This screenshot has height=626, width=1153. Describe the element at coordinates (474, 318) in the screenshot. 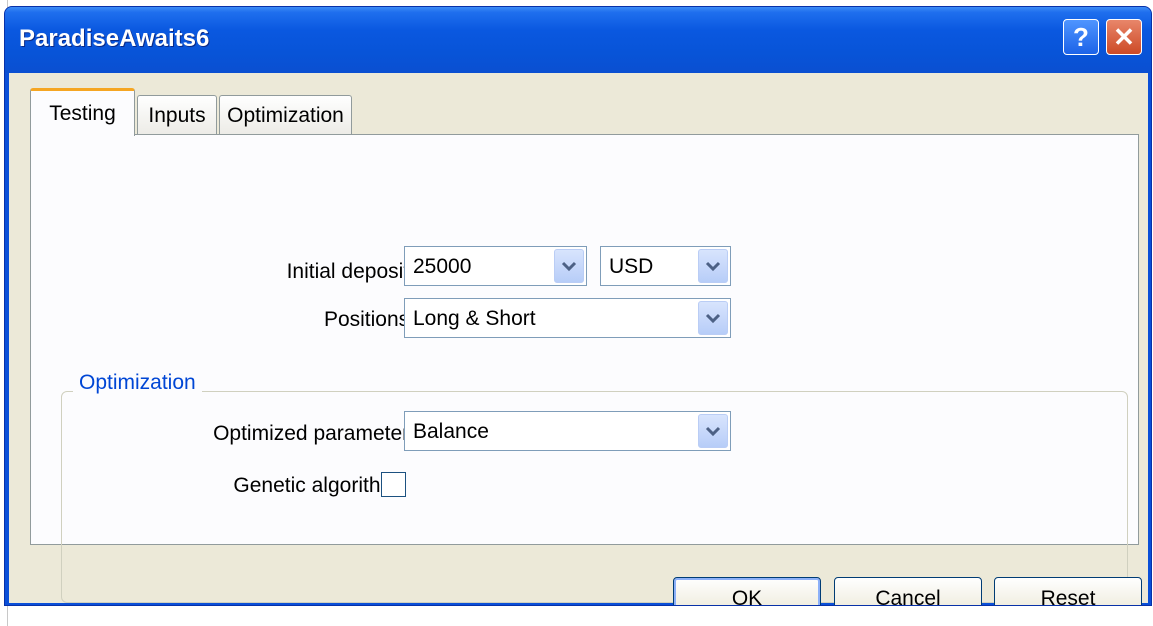

I see `positions-value: Long & Short` at that location.